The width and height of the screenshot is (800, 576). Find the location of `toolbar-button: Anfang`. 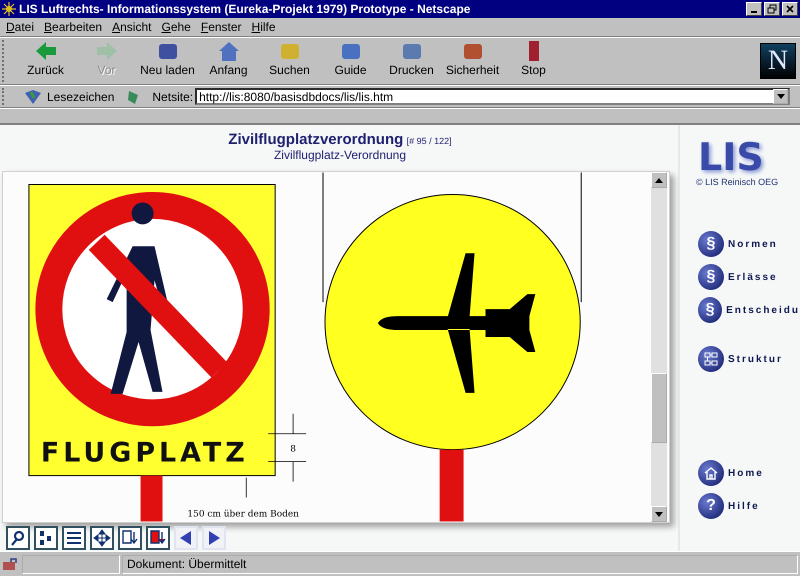

toolbar-button: Anfang is located at coordinates (228, 61).